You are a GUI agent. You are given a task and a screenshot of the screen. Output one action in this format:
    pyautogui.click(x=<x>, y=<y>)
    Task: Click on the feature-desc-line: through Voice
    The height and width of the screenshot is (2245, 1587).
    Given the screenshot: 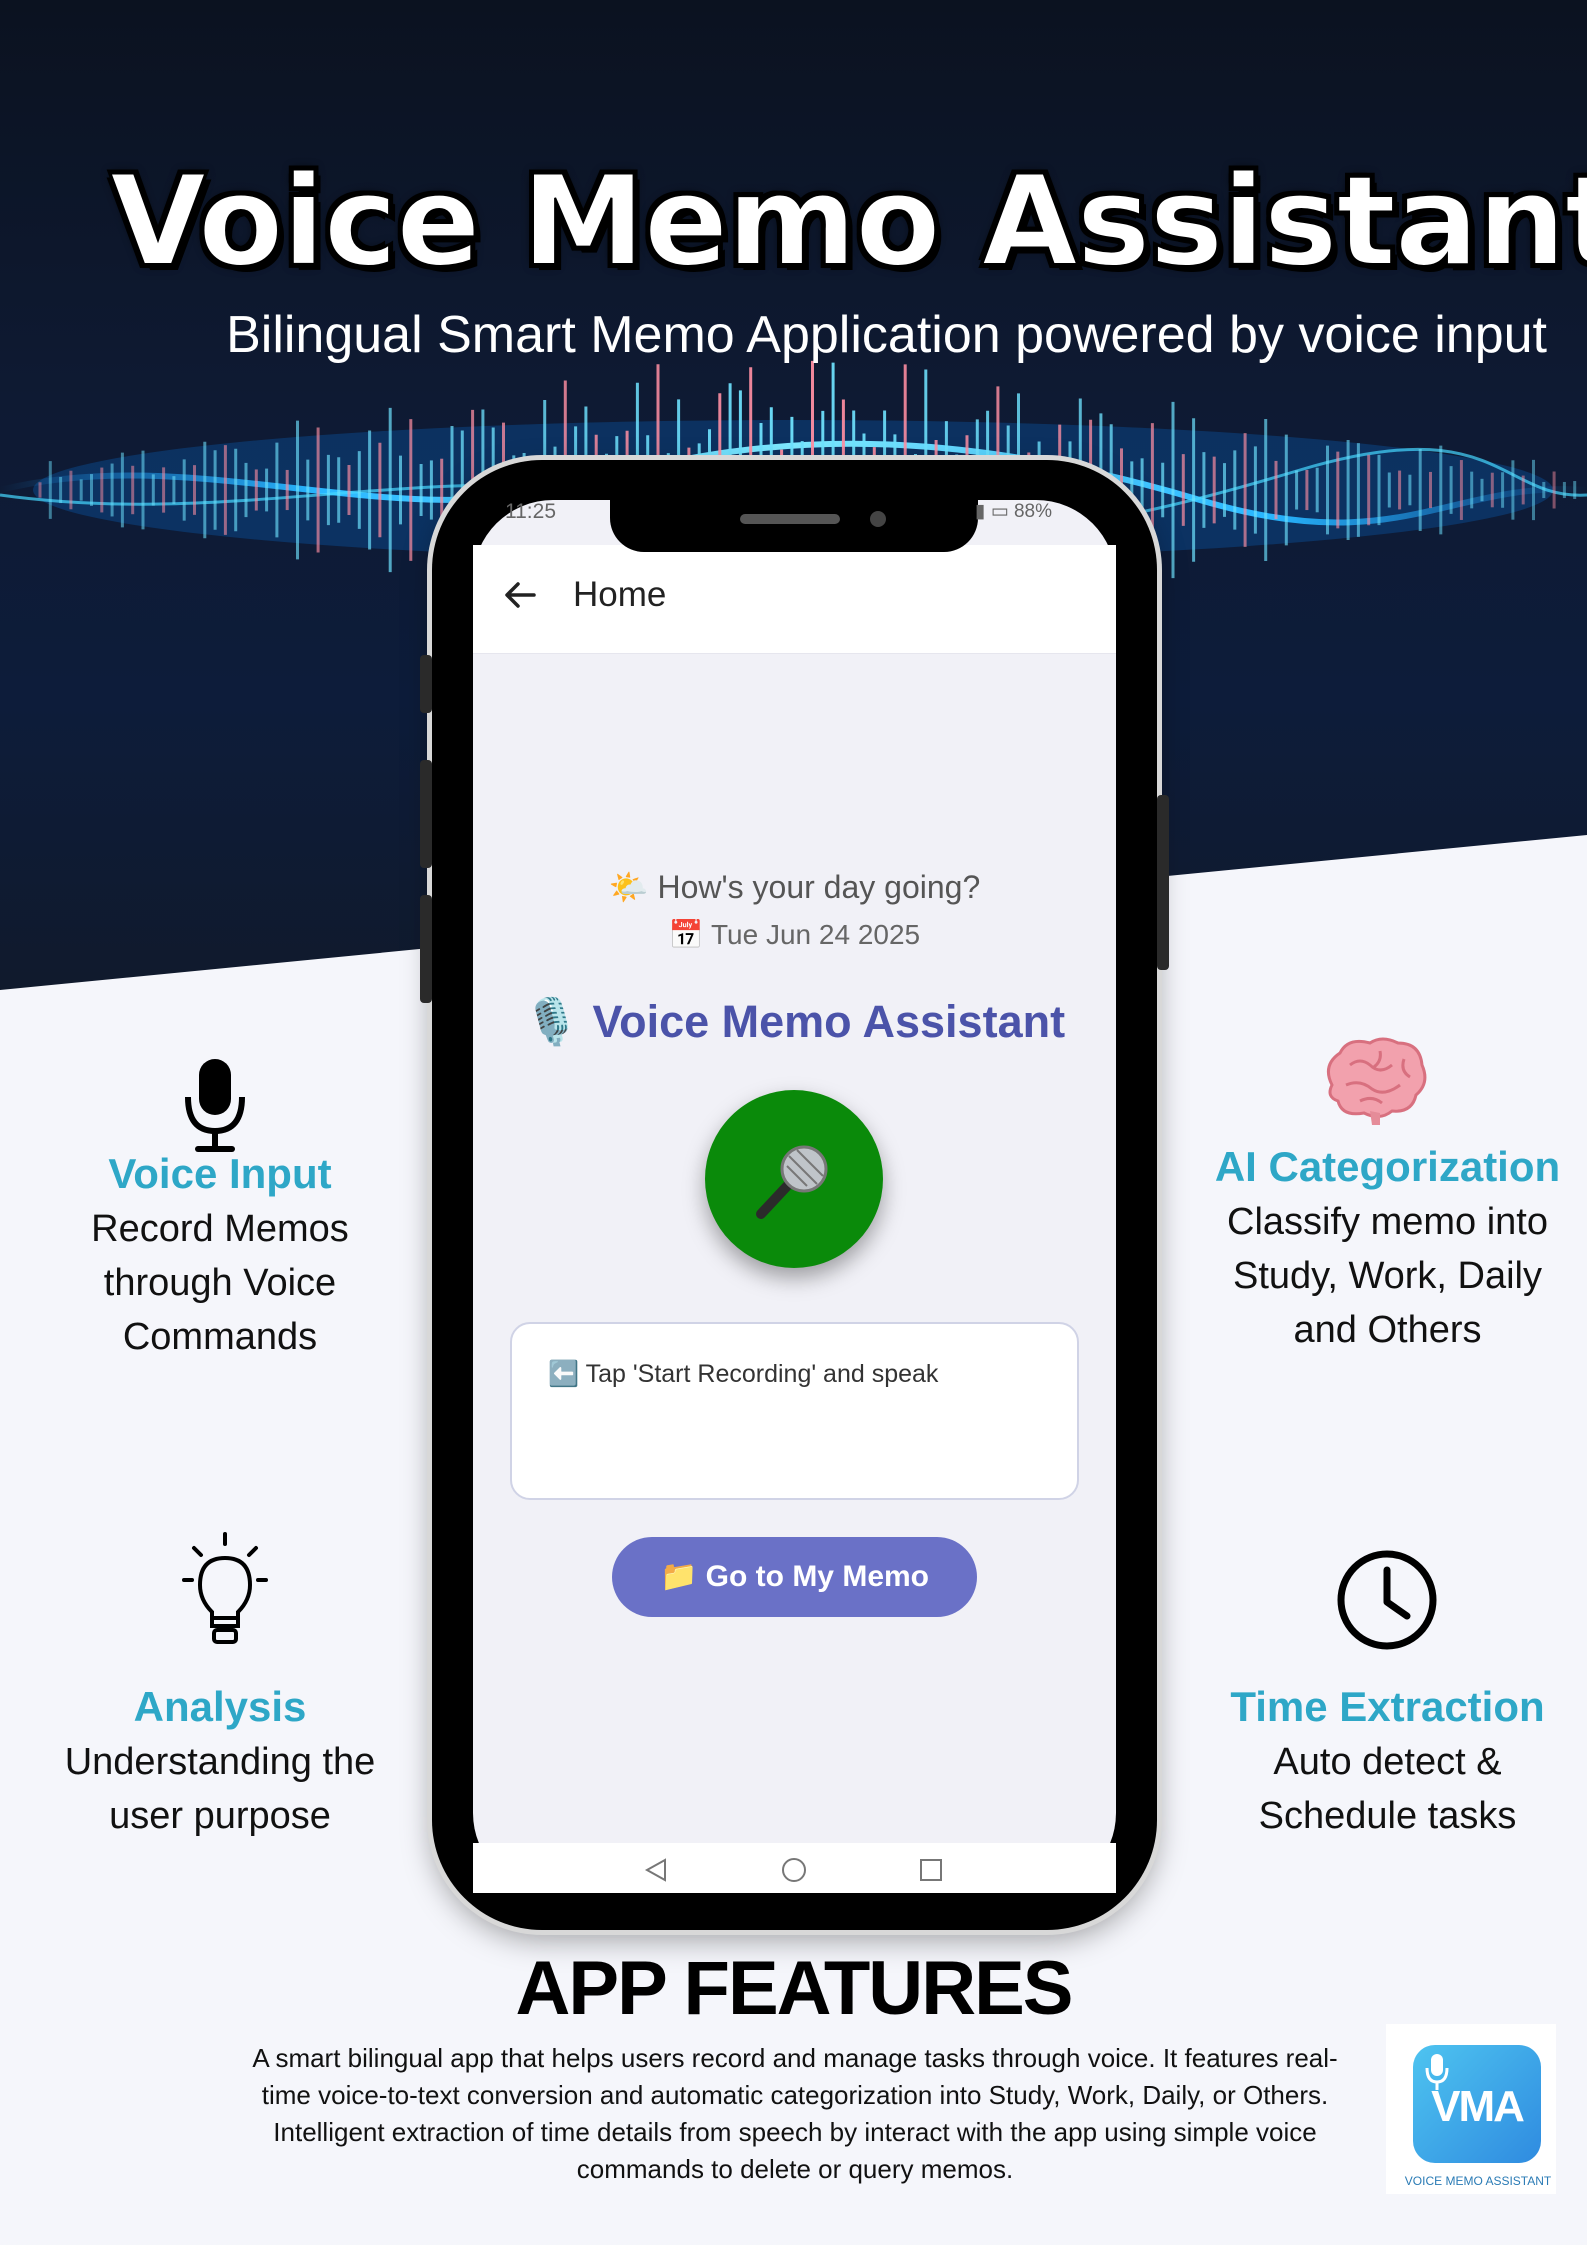 What is the action you would take?
    pyautogui.click(x=220, y=1283)
    